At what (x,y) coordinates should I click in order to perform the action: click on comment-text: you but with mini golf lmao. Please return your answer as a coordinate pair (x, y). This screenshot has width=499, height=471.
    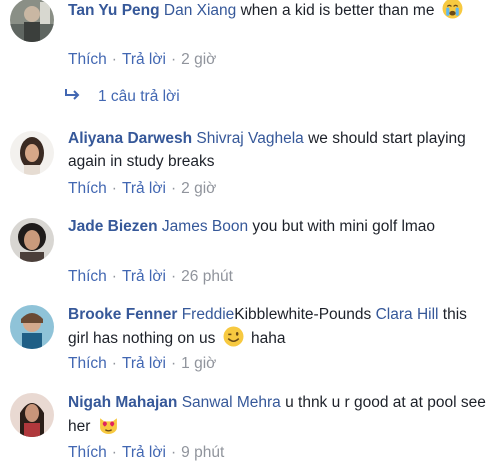
    Looking at the image, I should click on (342, 226).